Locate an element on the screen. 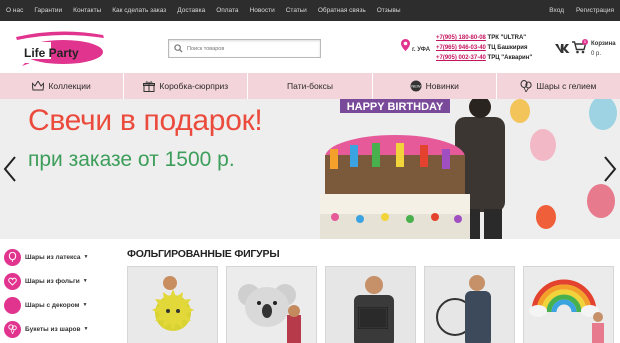  top-link-payment: Оплата is located at coordinates (227, 10).